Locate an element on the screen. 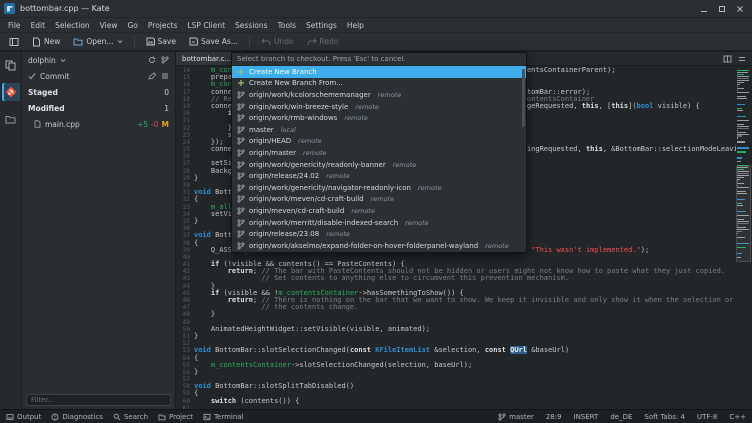 This screenshot has height=423, width=752. amend-icon is located at coordinates (152, 76).